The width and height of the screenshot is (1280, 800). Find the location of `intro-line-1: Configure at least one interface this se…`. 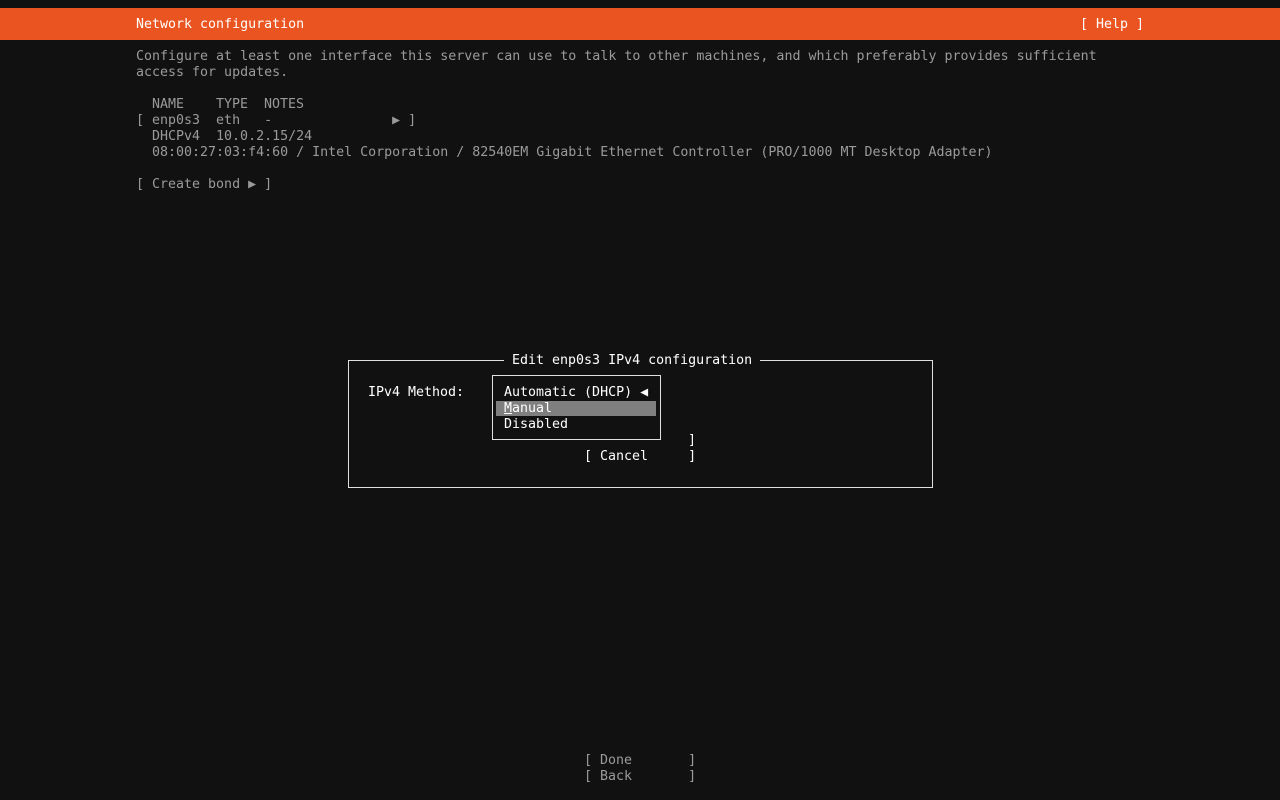

intro-line-1: Configure at least one interface this se… is located at coordinates (616, 56).